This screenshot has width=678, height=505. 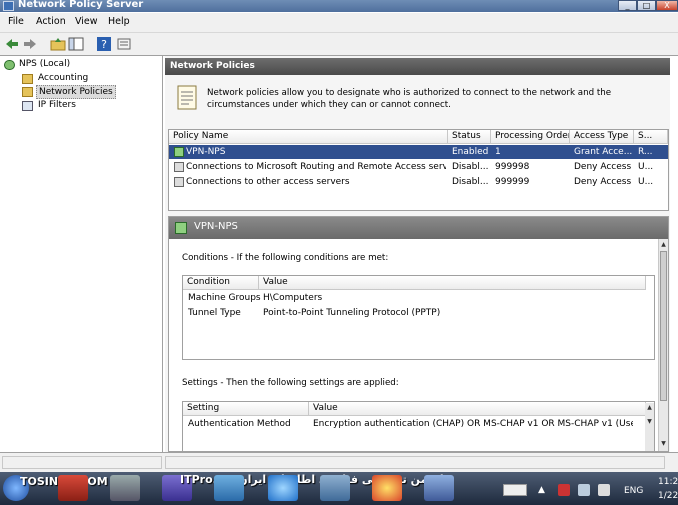 What do you see at coordinates (512, 167) in the screenshot?
I see `cell-order: 999998` at bounding box center [512, 167].